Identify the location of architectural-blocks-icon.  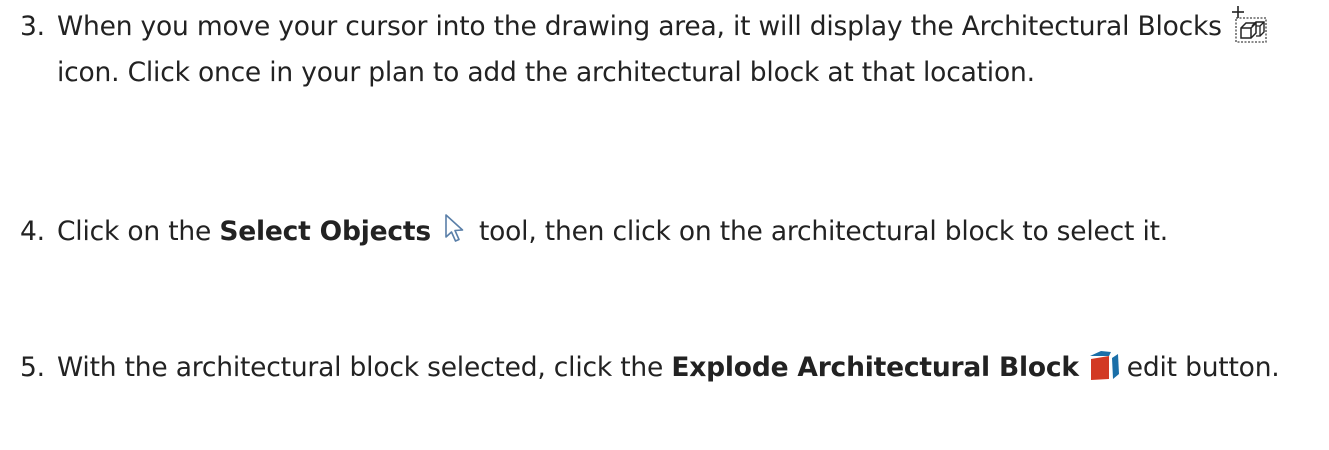
(1249, 24).